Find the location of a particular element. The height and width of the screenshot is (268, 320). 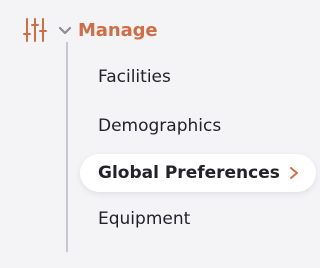

nav-item-equipment: Equipment is located at coordinates (144, 219).